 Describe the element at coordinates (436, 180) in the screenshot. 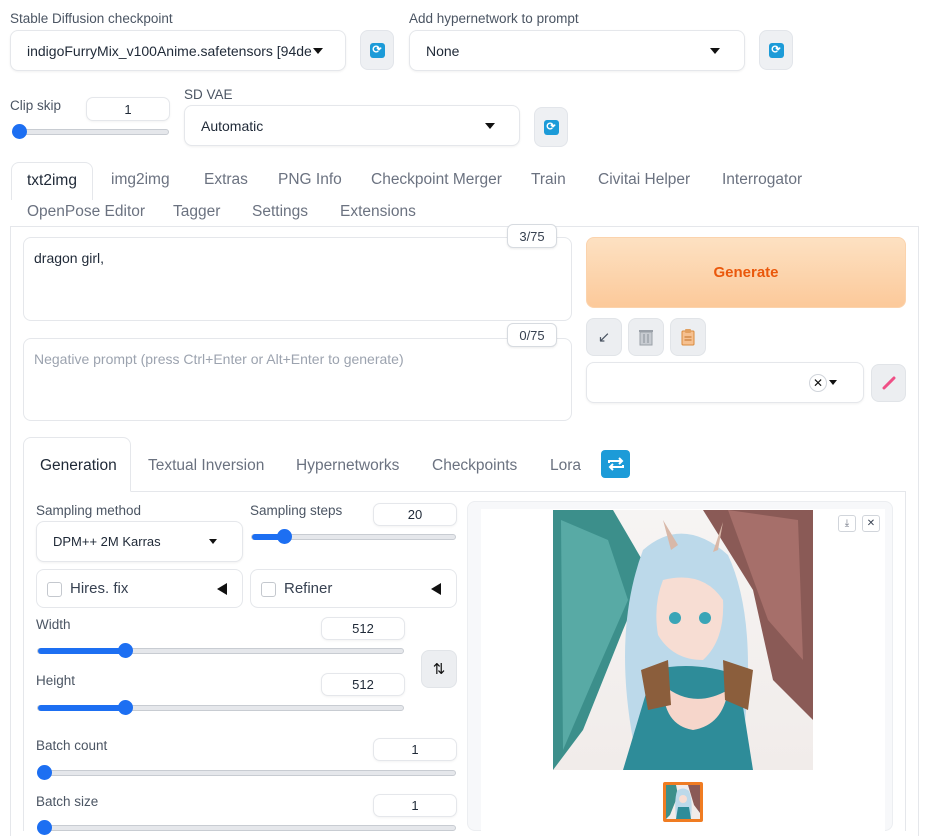

I see `tab-checkpoint-merger: Checkpoint Merger` at that location.